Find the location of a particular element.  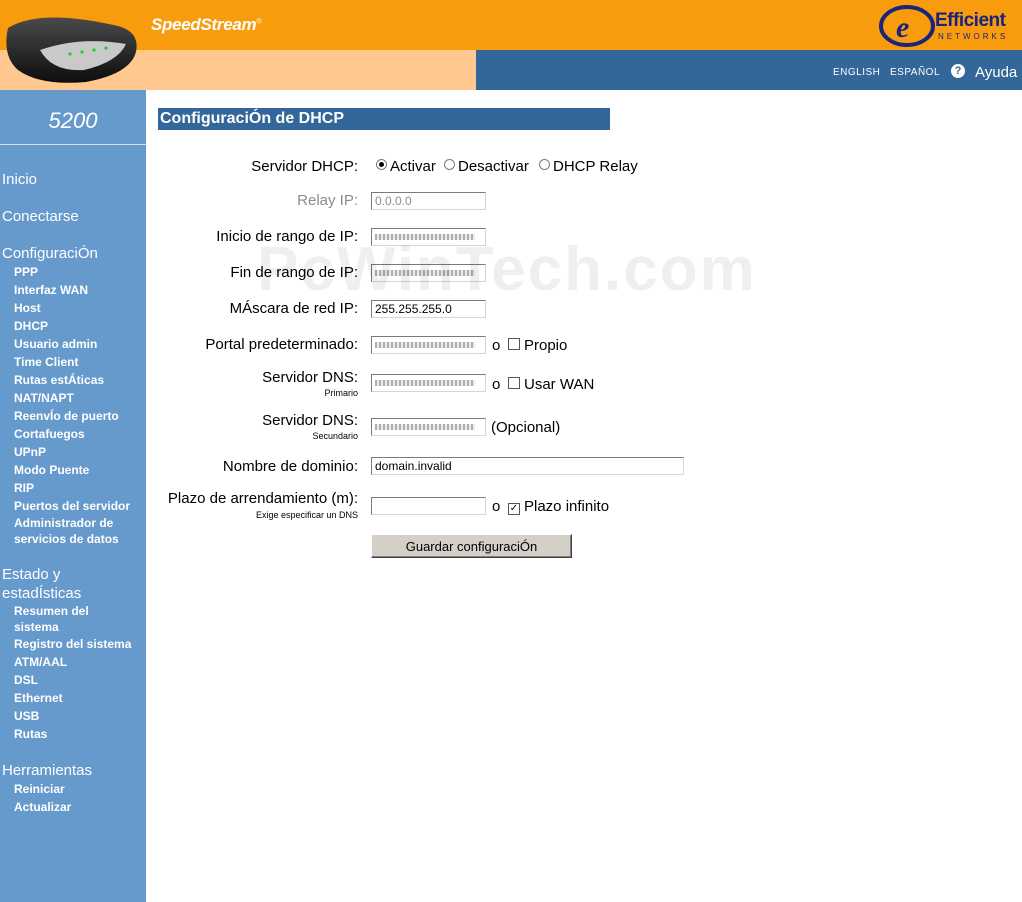

dhcp-desactivar-option: Desactivar is located at coordinates (486, 166).